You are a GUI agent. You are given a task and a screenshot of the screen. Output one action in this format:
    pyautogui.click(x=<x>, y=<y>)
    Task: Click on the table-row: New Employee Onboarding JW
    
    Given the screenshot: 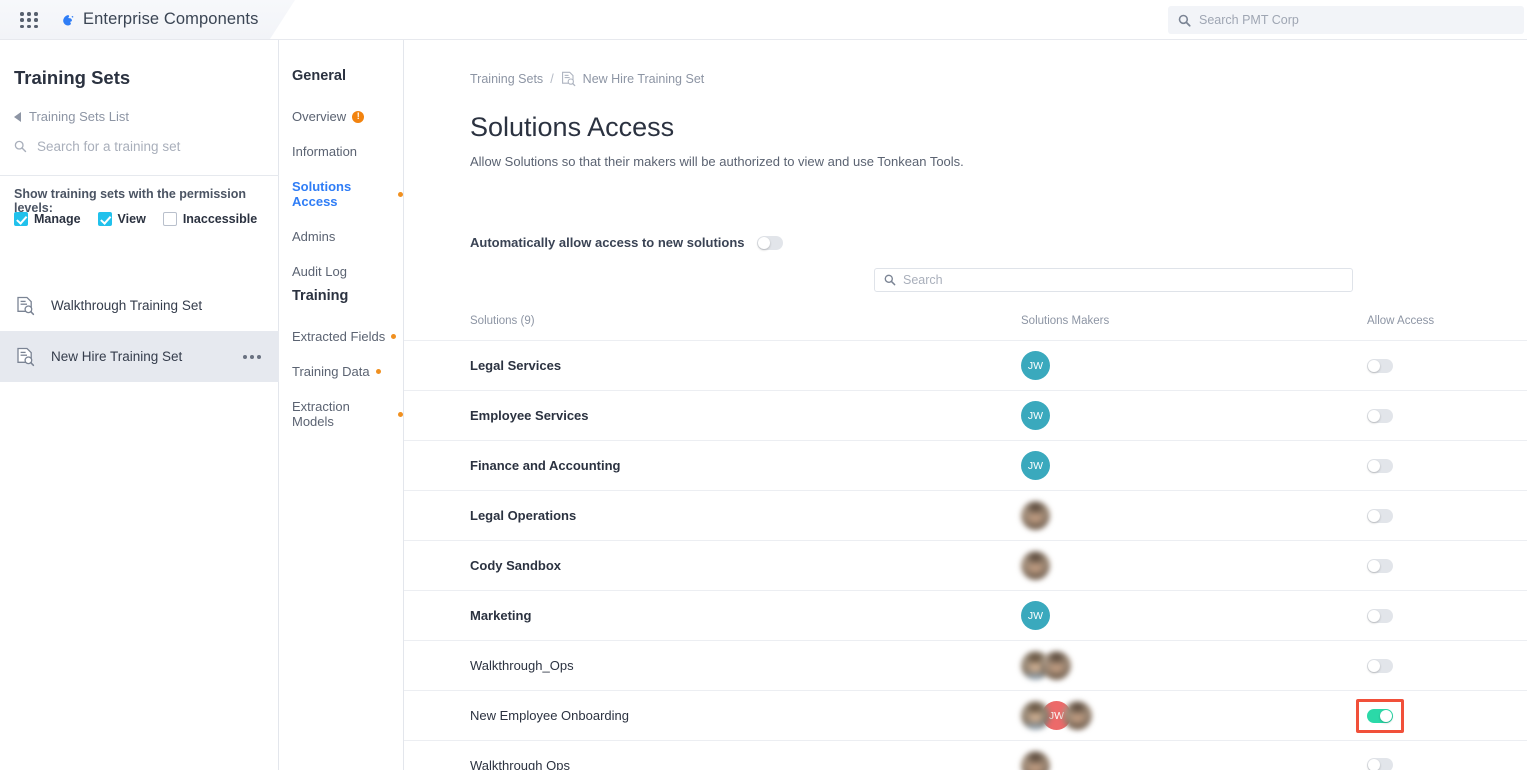 What is the action you would take?
    pyautogui.click(x=965, y=715)
    